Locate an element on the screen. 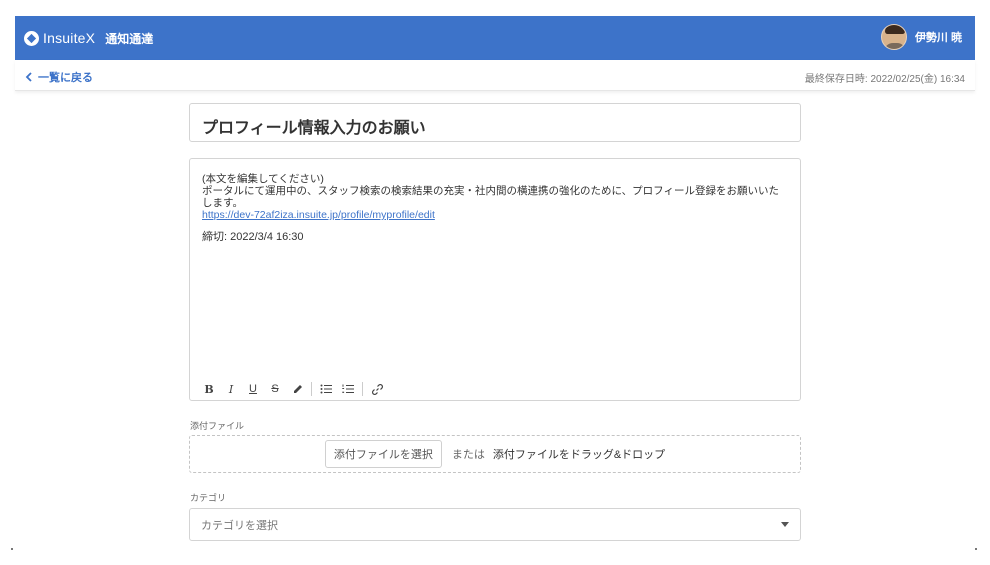 Image resolution: width=990 pixels, height=565 pixels. bullet-list-icon is located at coordinates (326, 389).